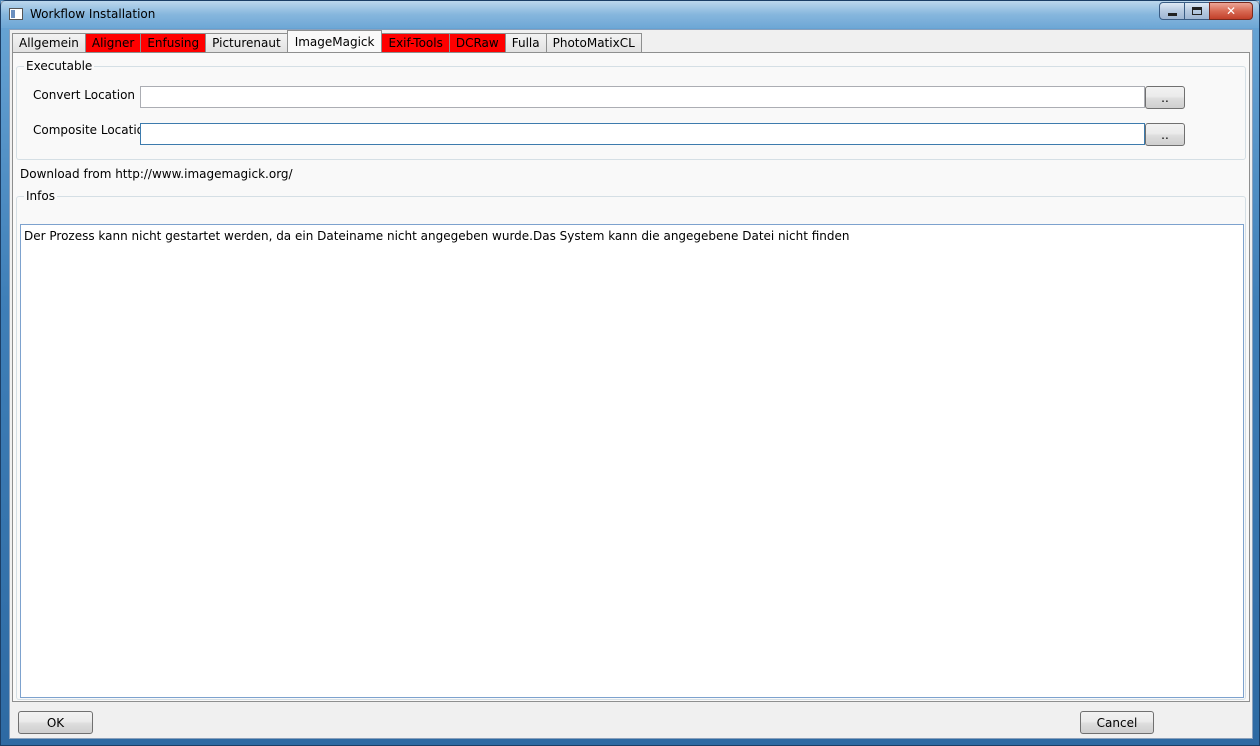 The width and height of the screenshot is (1260, 746). What do you see at coordinates (49, 42) in the screenshot?
I see `tab-allgemein: Allgemein` at bounding box center [49, 42].